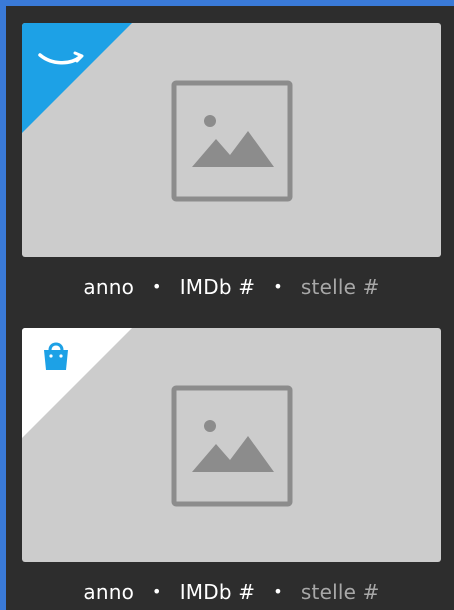 The height and width of the screenshot is (610, 454). I want to click on amazon-icon, so click(61, 58).